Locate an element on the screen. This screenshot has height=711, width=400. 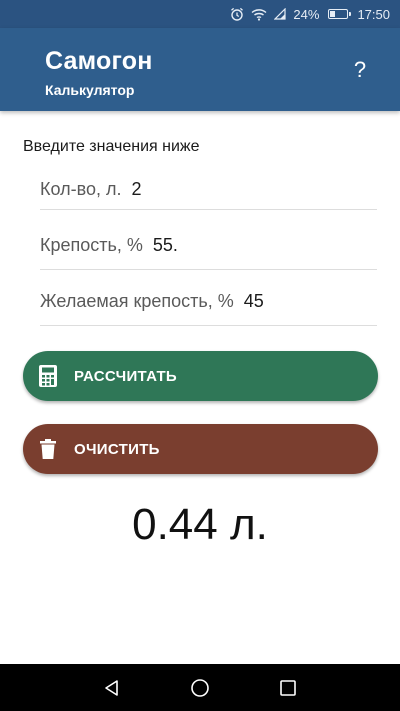
calculate-button-label: РАССЧИТАТЬ is located at coordinates (126, 376).